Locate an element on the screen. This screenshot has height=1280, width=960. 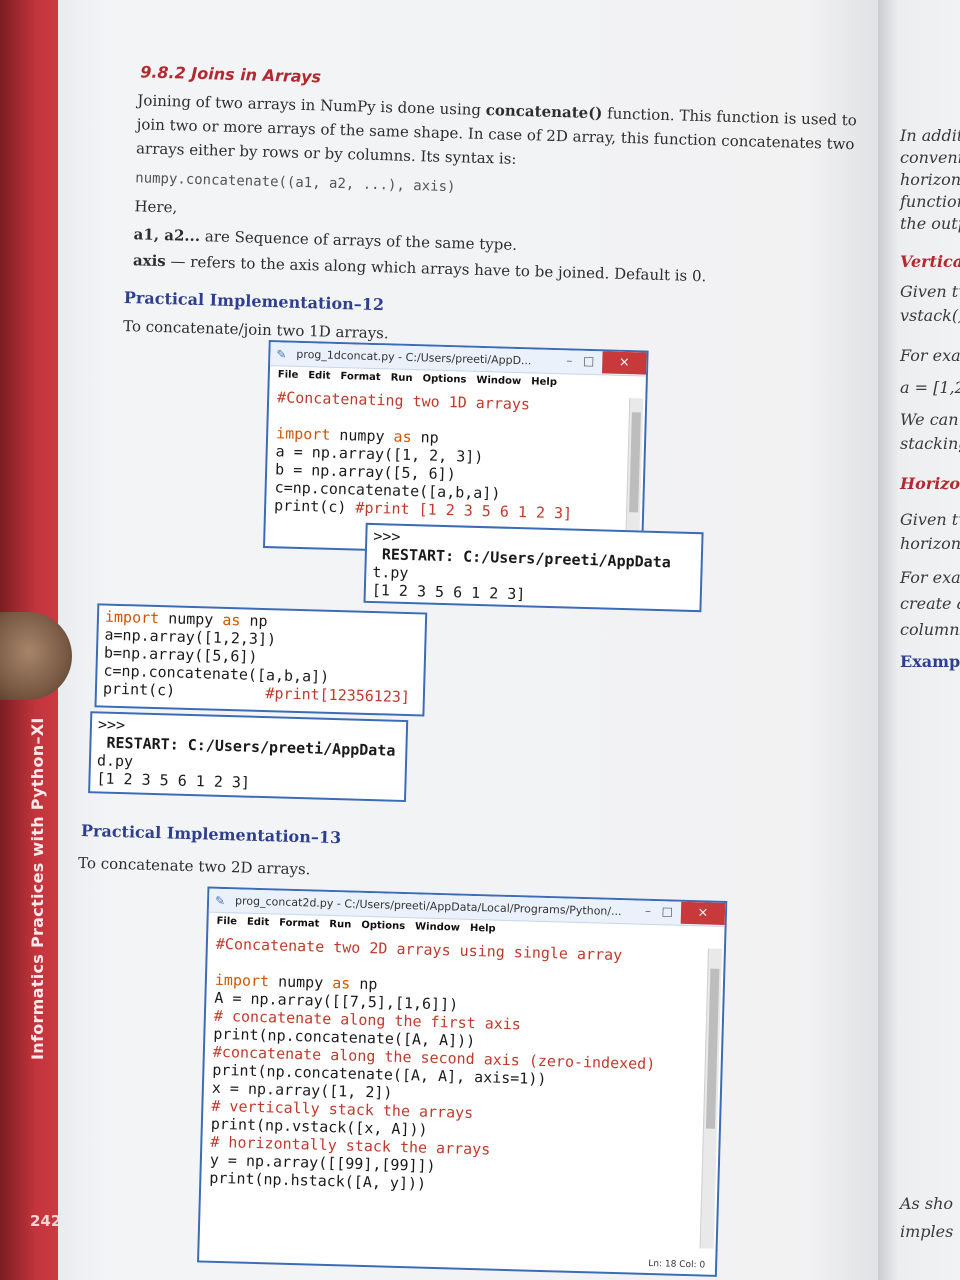
spine-title: Informatics Practices with Python–XI is located at coordinates (37, 888).